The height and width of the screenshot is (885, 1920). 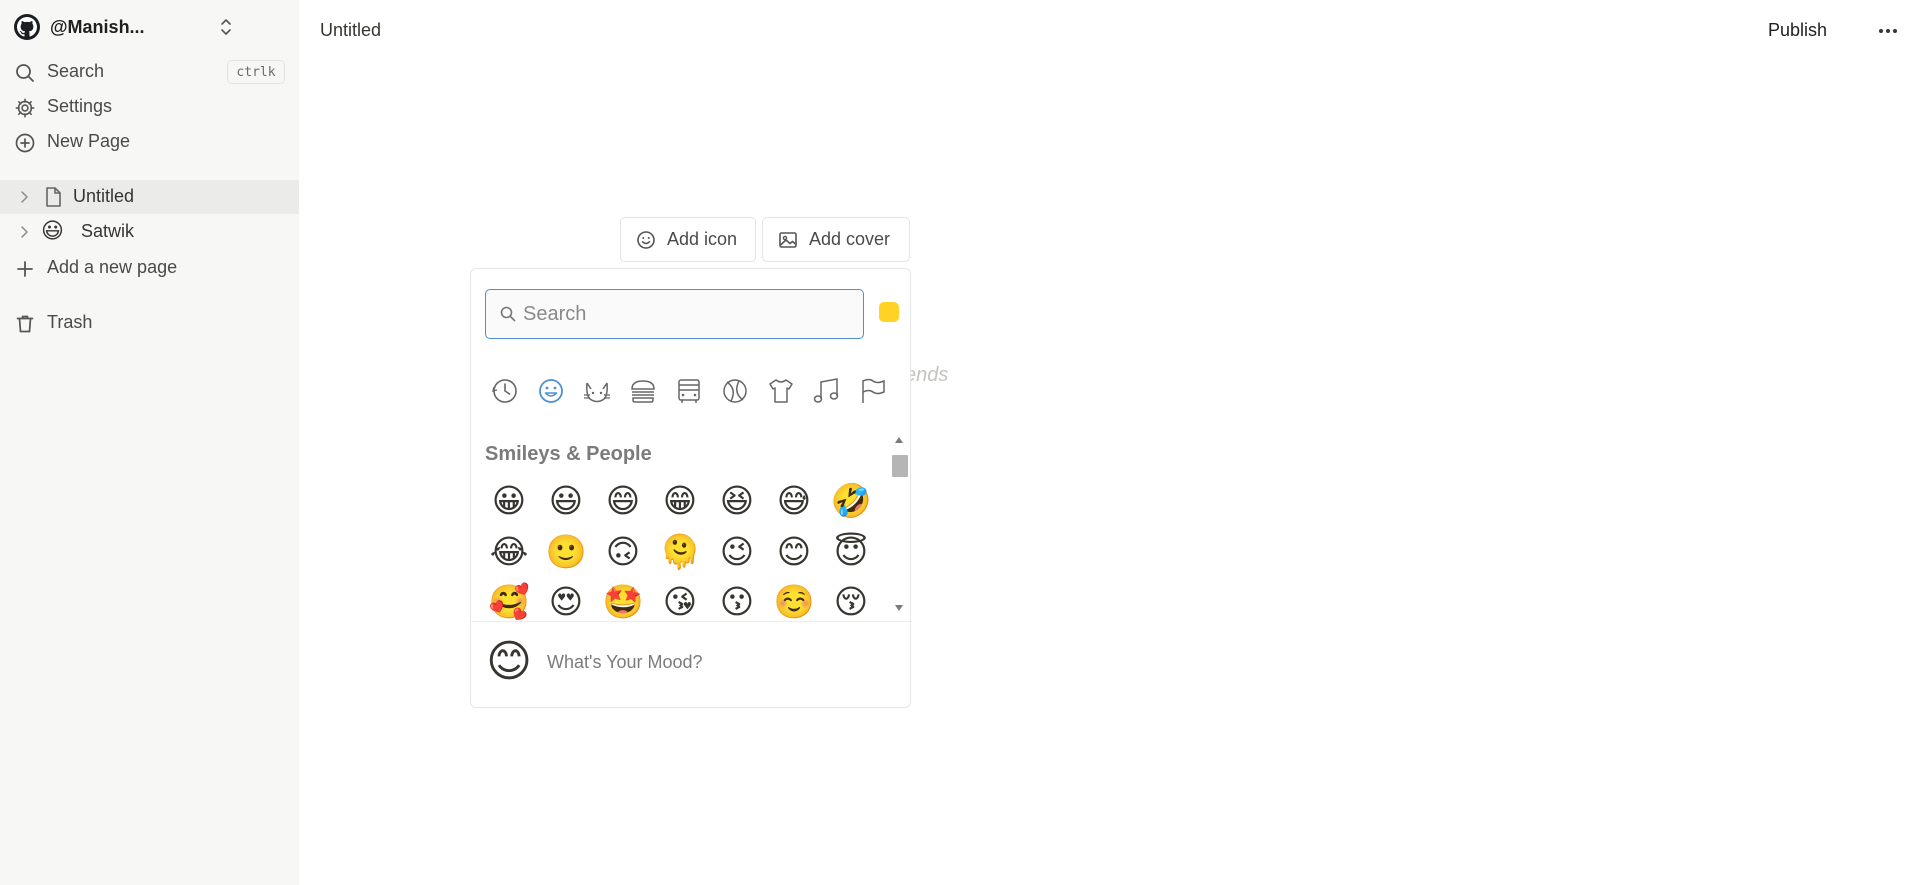 I want to click on page-label: Satwik, so click(x=108, y=231).